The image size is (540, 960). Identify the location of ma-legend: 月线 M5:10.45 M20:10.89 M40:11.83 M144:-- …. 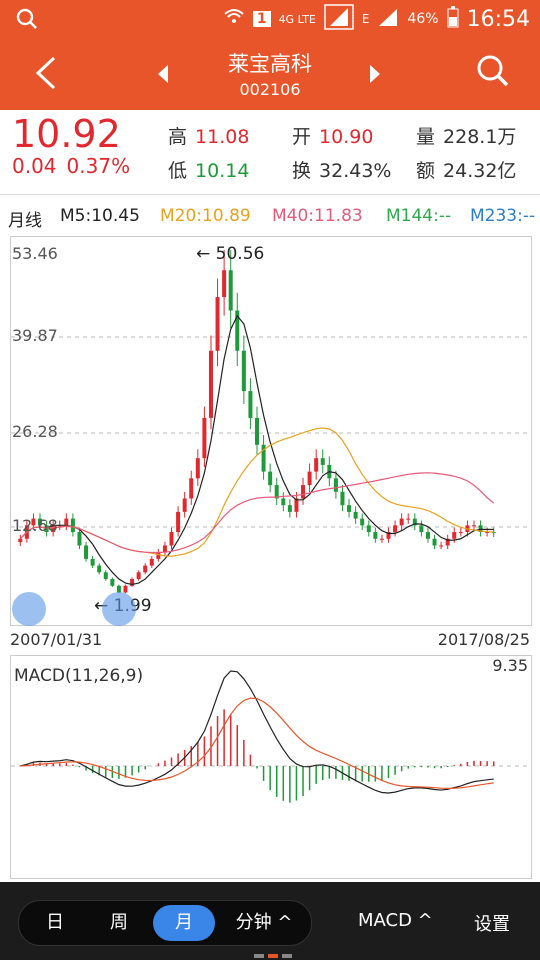
(270, 218).